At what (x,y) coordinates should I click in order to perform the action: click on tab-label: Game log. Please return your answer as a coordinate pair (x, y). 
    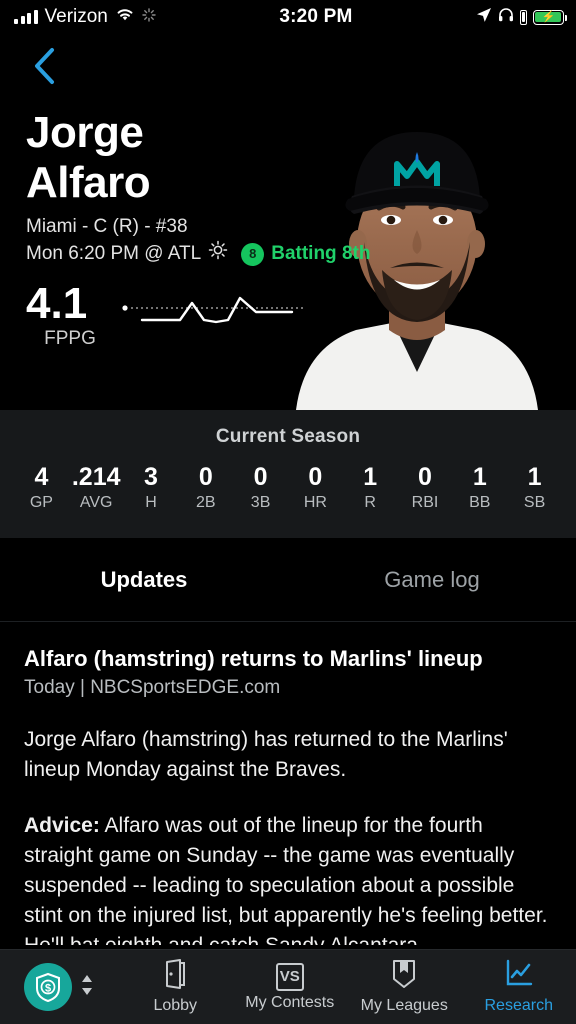
    Looking at the image, I should click on (432, 579).